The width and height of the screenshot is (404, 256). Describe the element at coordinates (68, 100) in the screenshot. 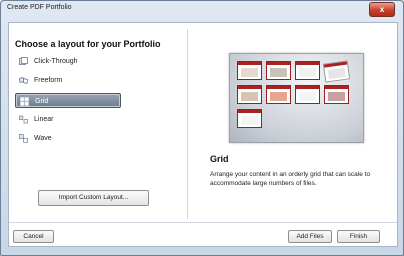

I see `layout-option-grid: Grid` at that location.